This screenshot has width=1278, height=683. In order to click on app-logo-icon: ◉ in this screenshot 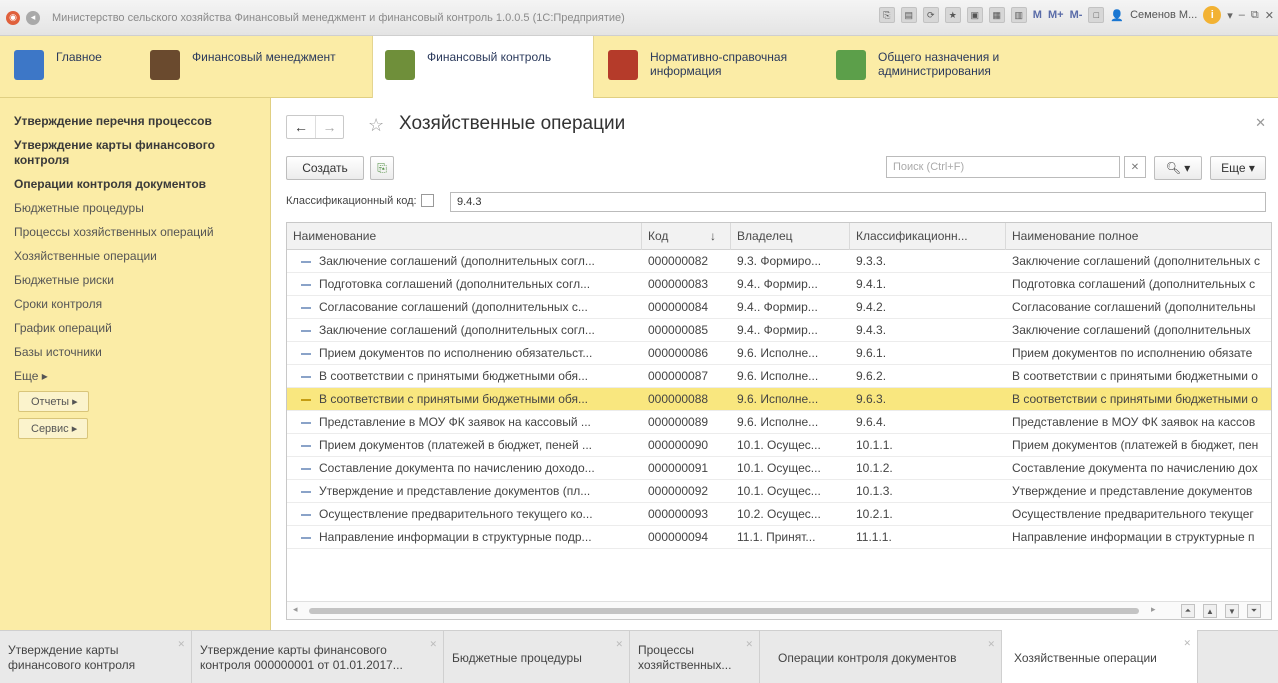, I will do `click(13, 17)`.